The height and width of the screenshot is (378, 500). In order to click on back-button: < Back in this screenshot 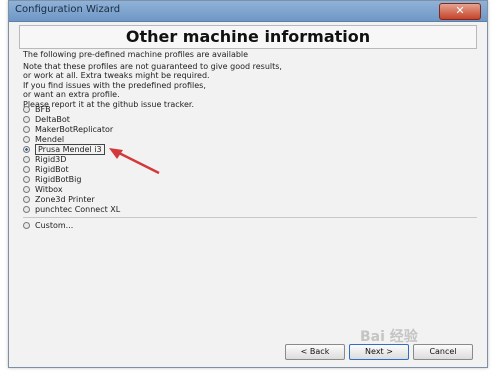, I will do `click(315, 352)`.